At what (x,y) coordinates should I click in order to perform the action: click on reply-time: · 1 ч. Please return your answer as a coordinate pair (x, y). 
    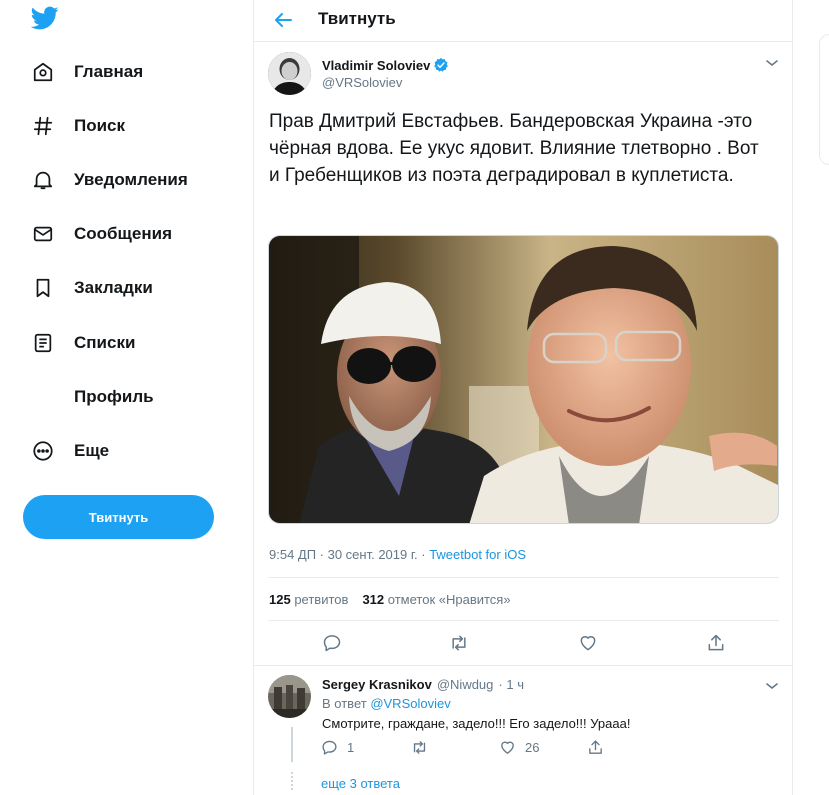
    Looking at the image, I should click on (511, 684).